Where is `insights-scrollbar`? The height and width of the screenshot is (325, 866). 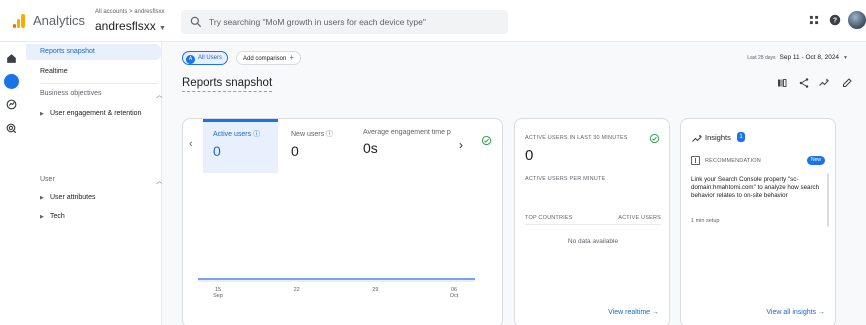 insights-scrollbar is located at coordinates (828, 200).